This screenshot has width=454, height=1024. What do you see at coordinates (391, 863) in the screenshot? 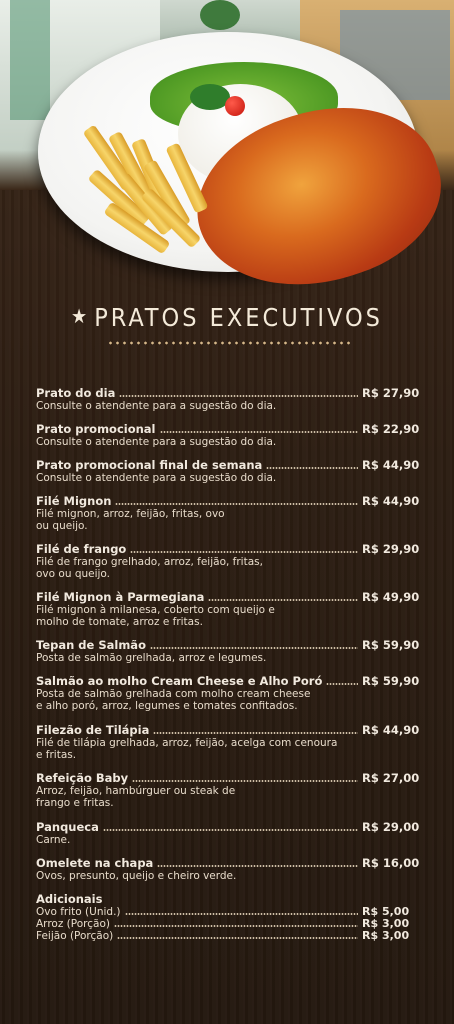
I see `menu-item-price: R$ 16,00` at bounding box center [391, 863].